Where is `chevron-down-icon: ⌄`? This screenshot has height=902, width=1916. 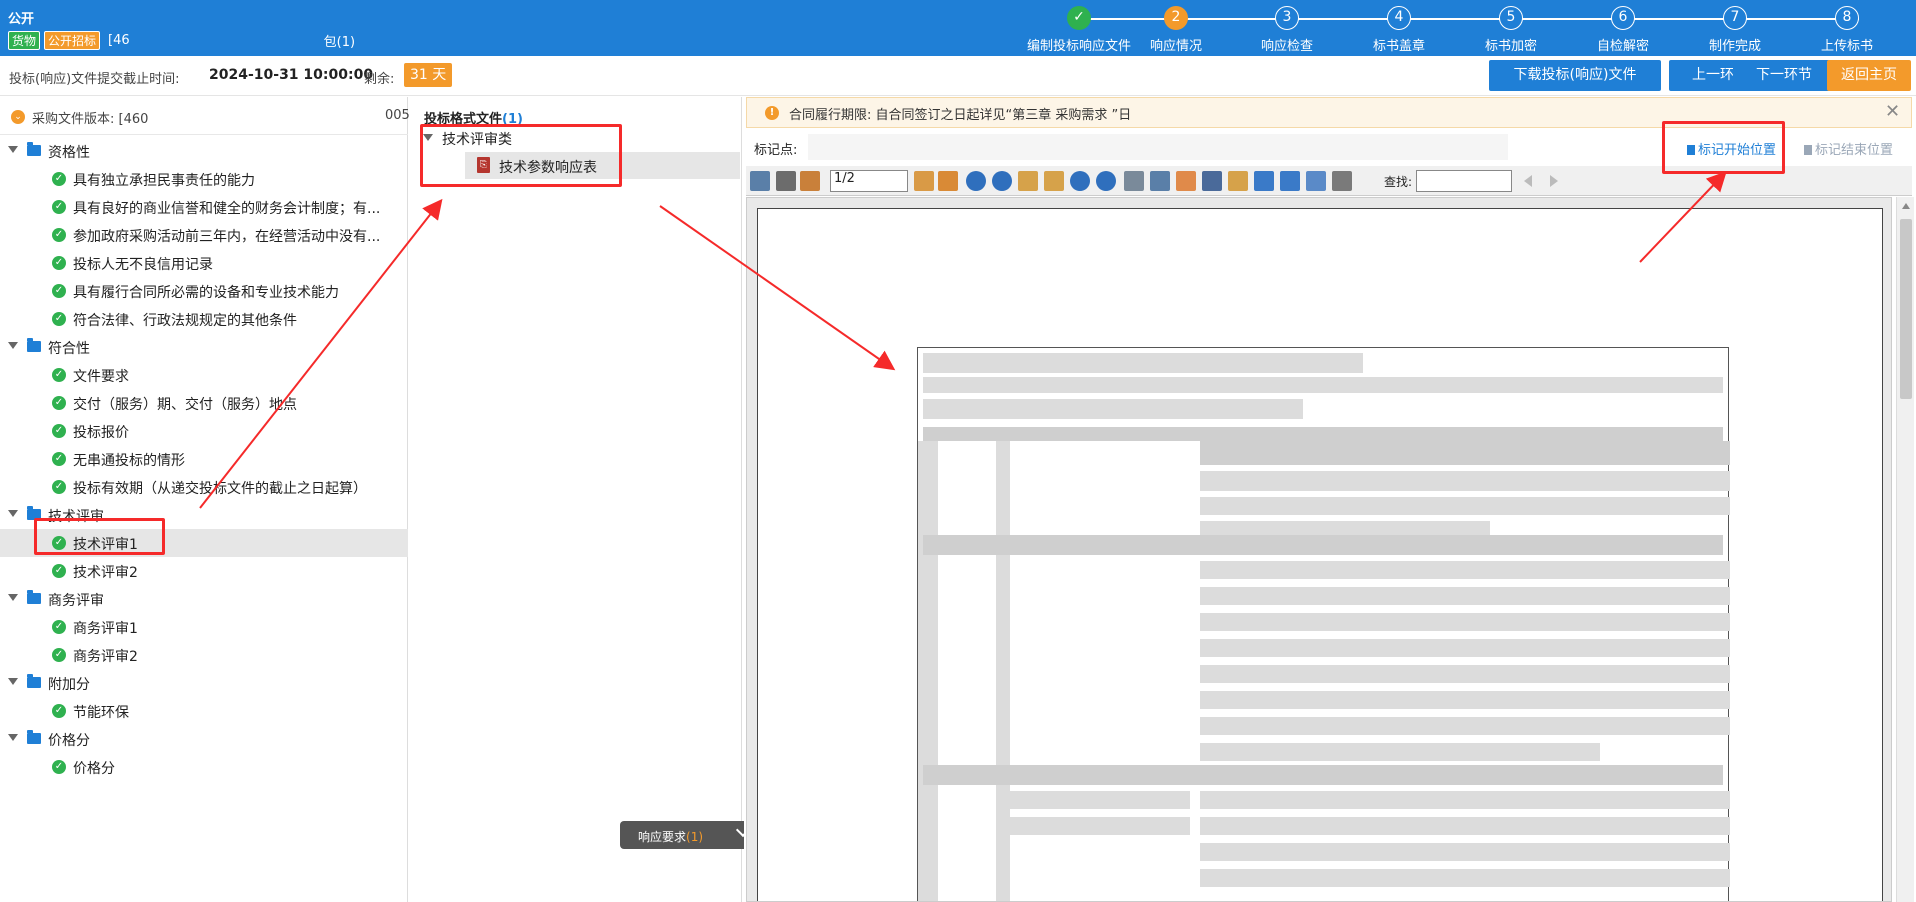 chevron-down-icon: ⌄ is located at coordinates (18, 117).